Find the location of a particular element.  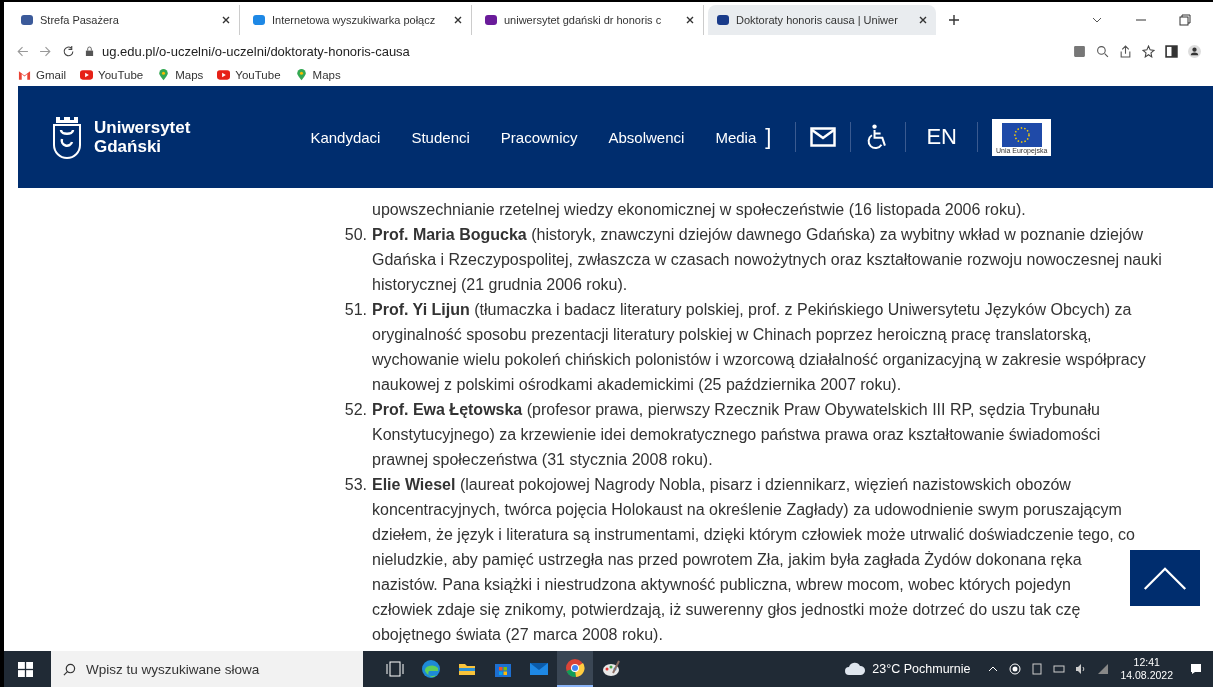

entry-text-line: Prof. Maria Bogucka (historyk, znawczyni dziejów dawnego Gdańska) za wybitny wkład w poznanie dziejów is located at coordinates (758, 235).